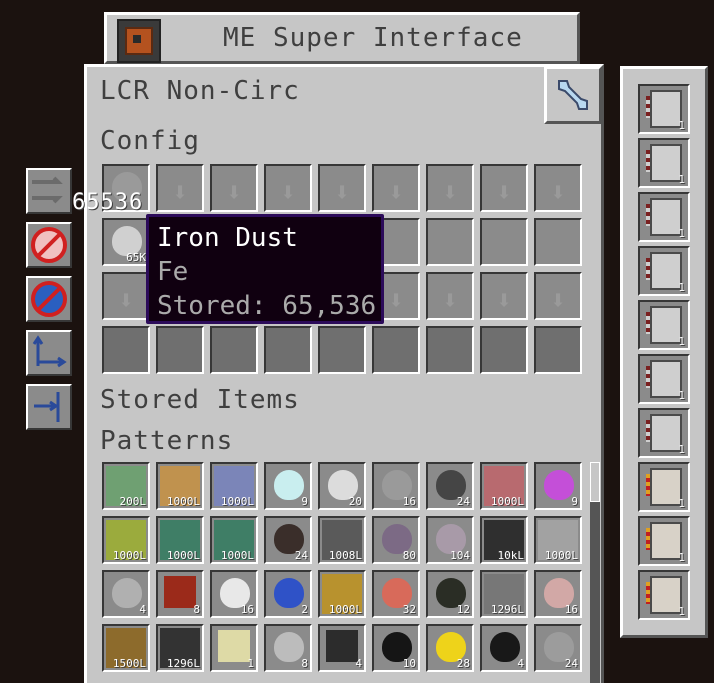  I want to click on side-count-overlay: 65536, so click(108, 202).